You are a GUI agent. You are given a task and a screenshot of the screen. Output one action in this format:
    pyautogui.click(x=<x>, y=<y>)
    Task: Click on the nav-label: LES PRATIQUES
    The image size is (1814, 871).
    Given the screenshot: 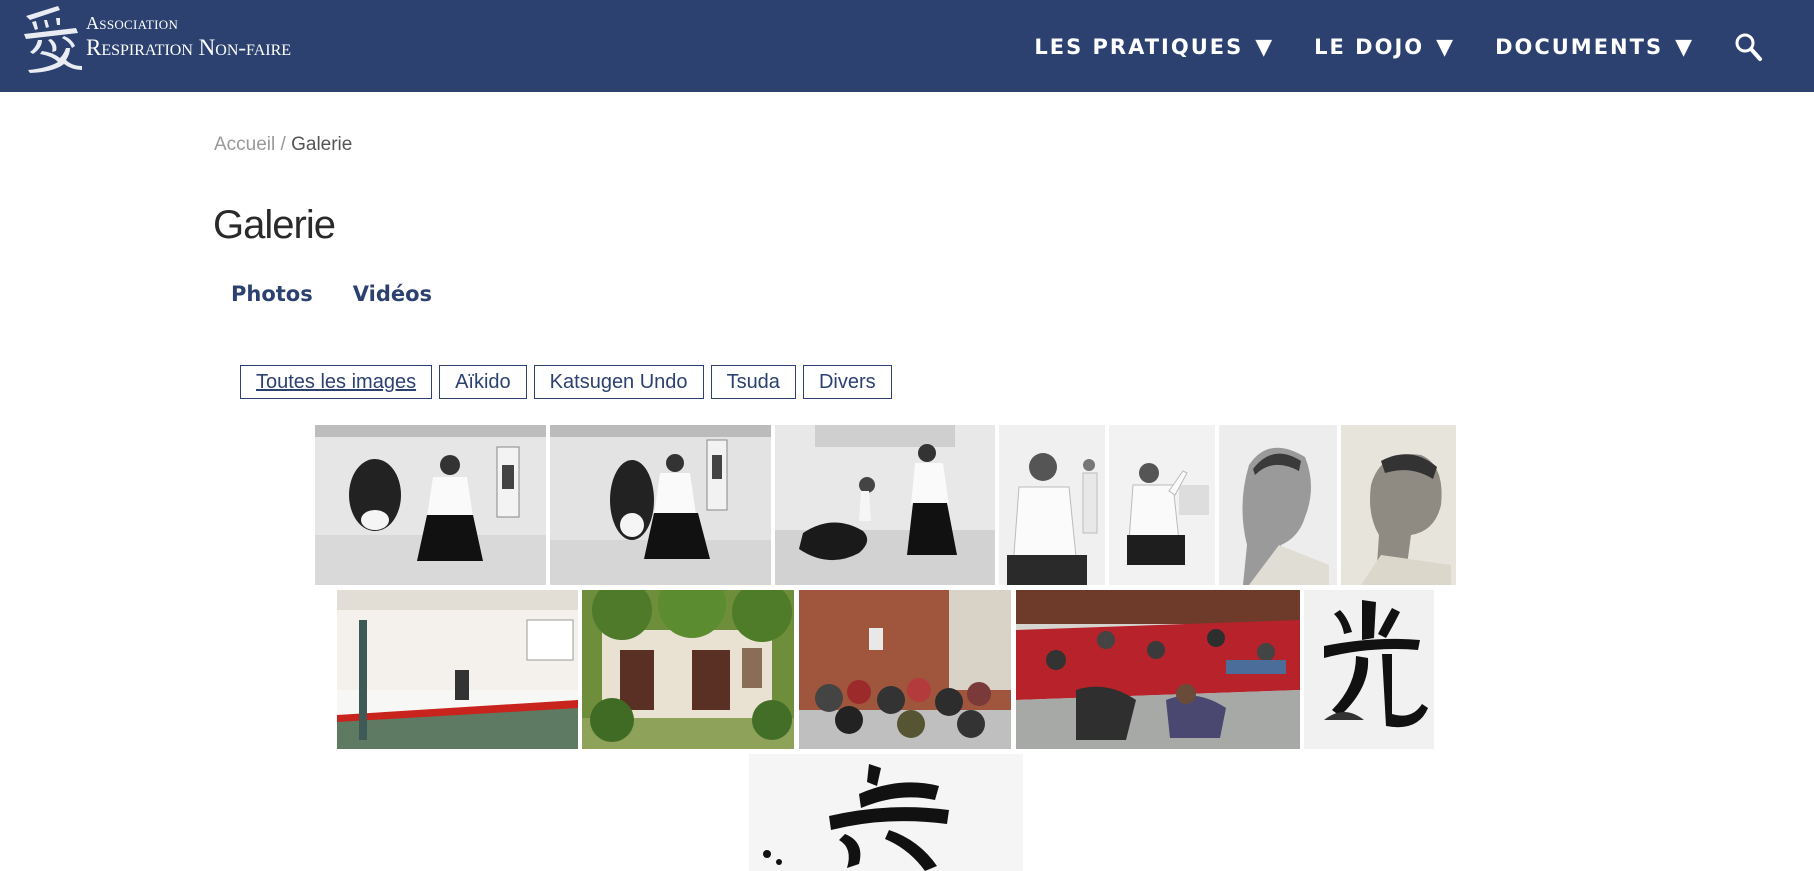 What is the action you would take?
    pyautogui.click(x=1139, y=47)
    